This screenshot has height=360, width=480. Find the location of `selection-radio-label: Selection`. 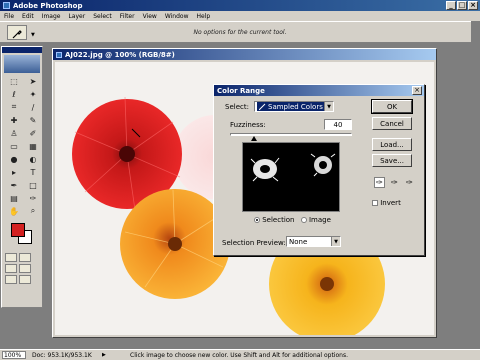

selection-radio-label: Selection is located at coordinates (278, 220).